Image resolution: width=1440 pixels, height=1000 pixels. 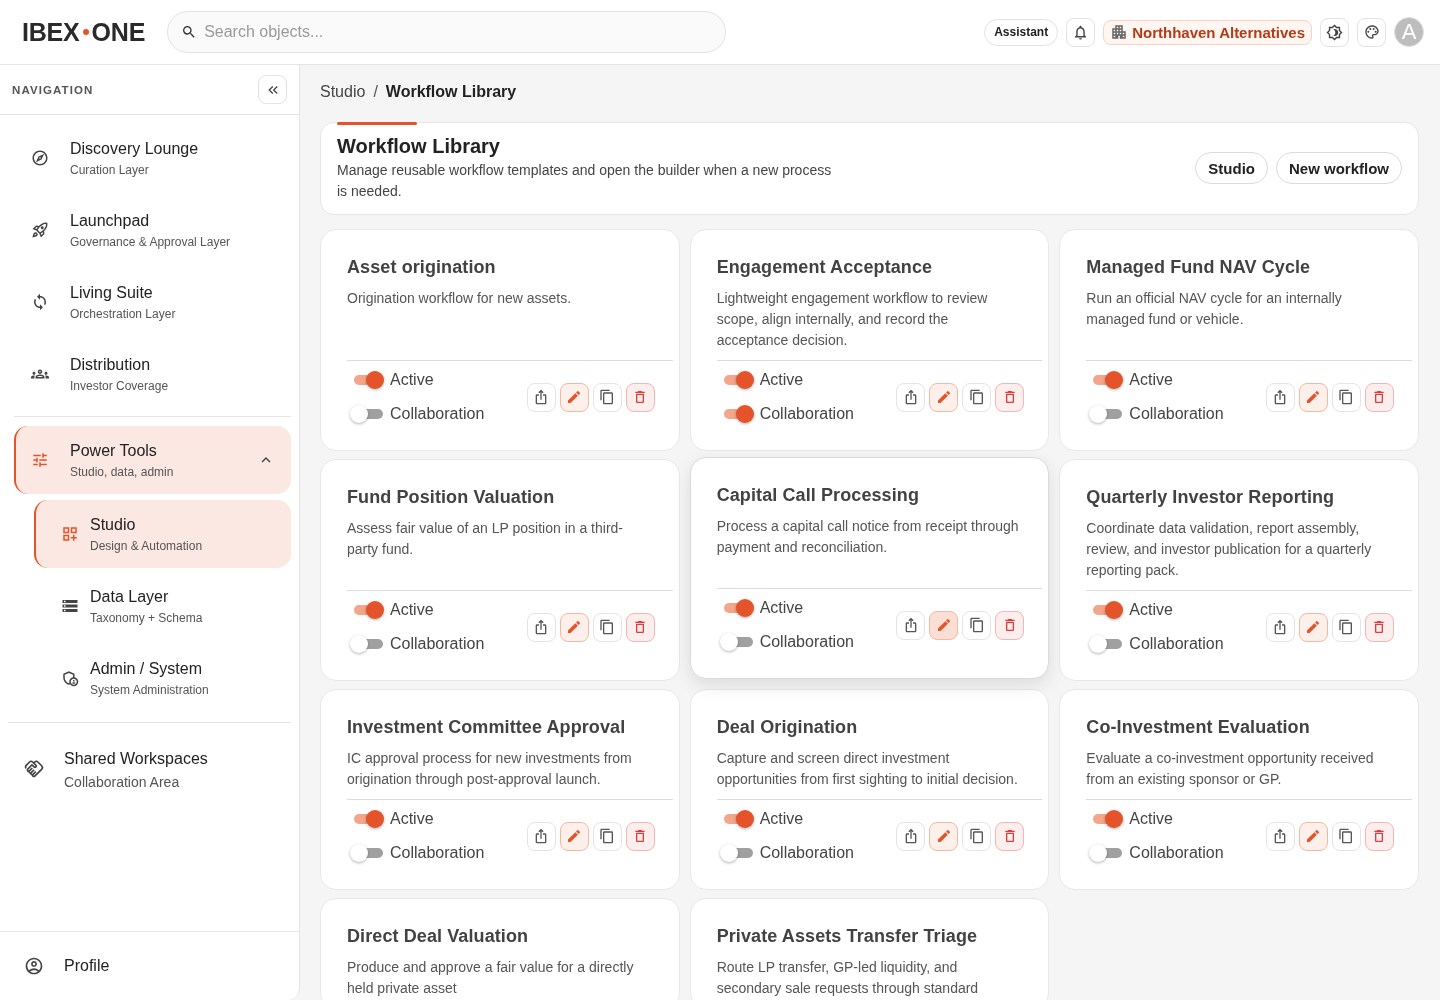 I want to click on nav-item: Shared Workspaces Collaboration Area, so click(x=149, y=769).